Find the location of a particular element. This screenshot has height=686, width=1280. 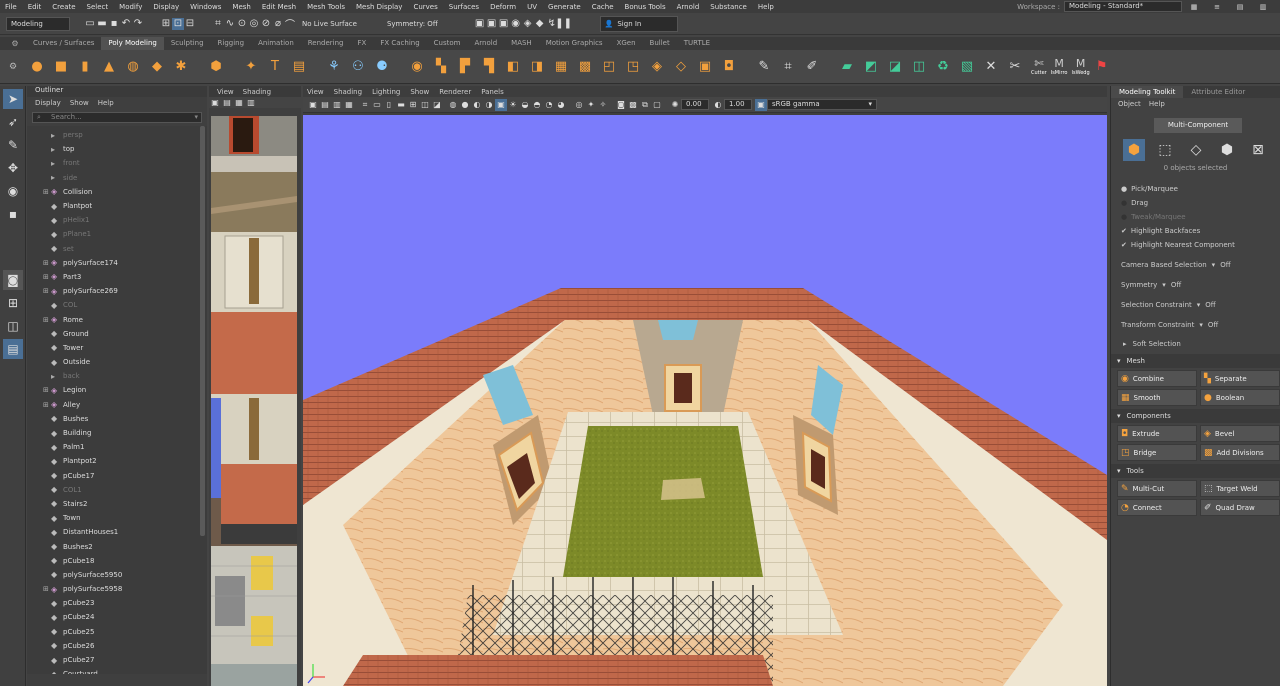

safe-title-icon: ◪ is located at coordinates (437, 105).